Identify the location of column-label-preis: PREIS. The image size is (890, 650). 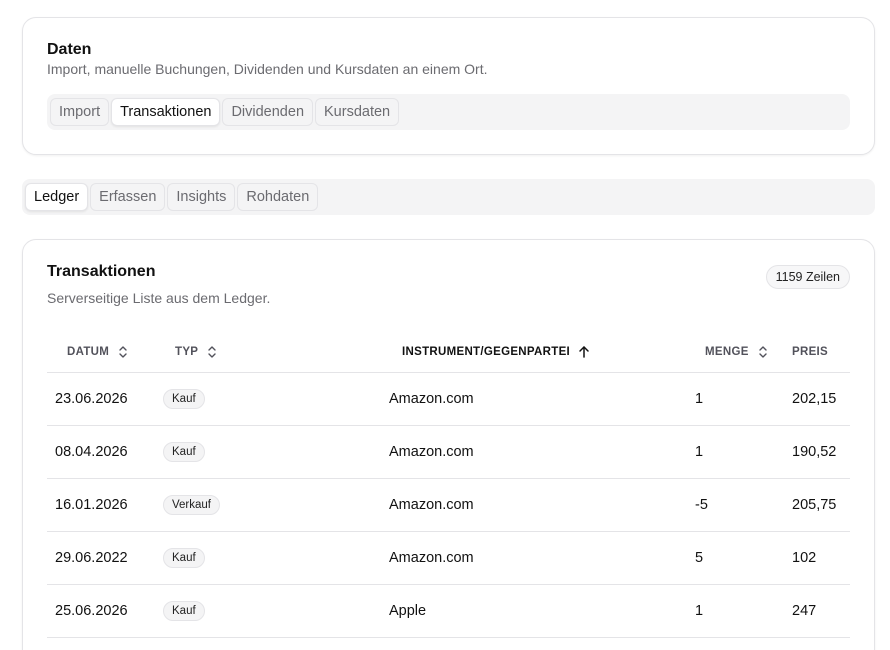
(810, 351).